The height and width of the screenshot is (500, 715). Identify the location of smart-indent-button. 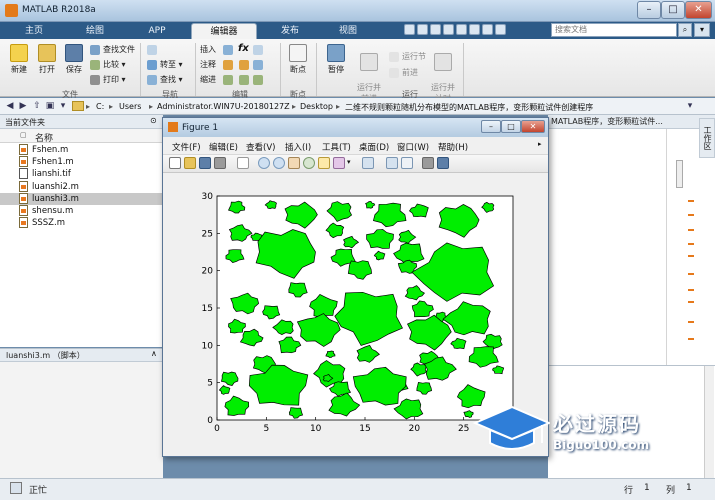
(259, 79).